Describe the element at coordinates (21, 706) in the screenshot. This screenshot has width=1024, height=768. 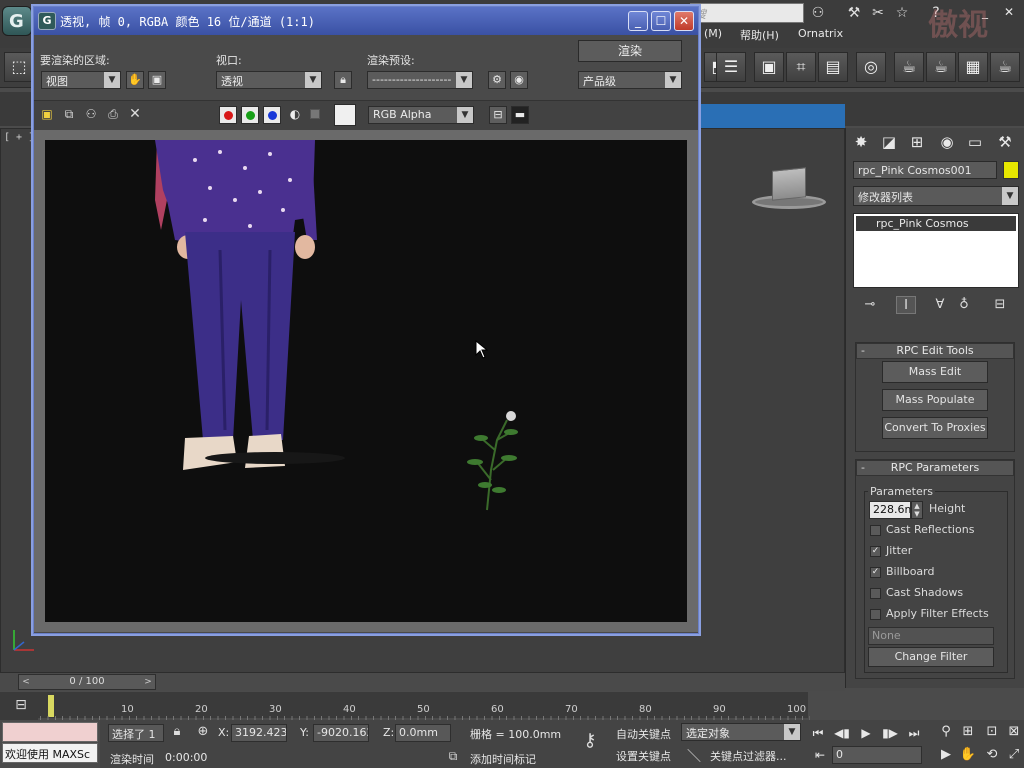
I see `curve-editor-icon: ⊟` at that location.